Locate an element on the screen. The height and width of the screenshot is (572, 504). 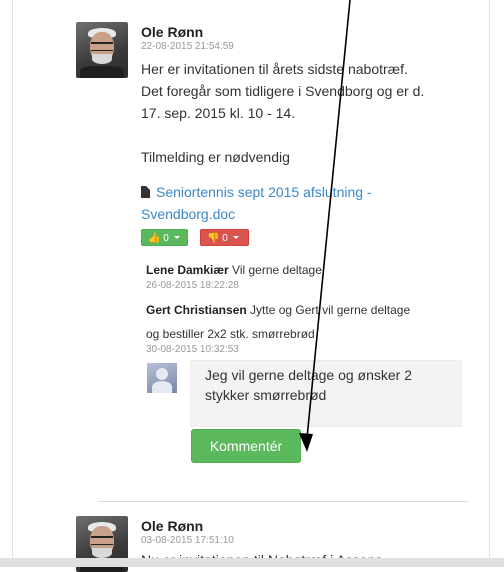
comment-text-line2: og bestiller 2x2 stk. smørrebrød is located at coordinates (230, 334).